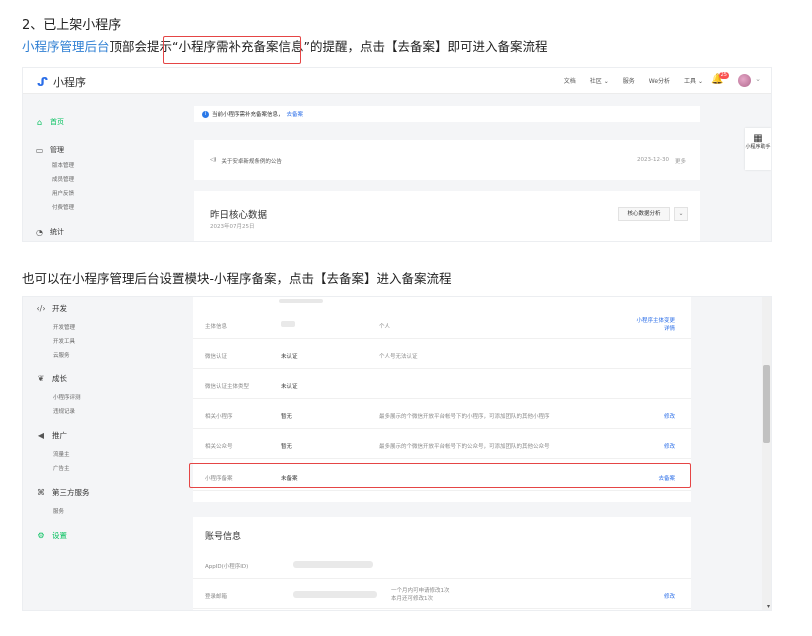 The image size is (812, 636). Describe the element at coordinates (570, 80) in the screenshot. I see `nav-docs: 文档` at that location.